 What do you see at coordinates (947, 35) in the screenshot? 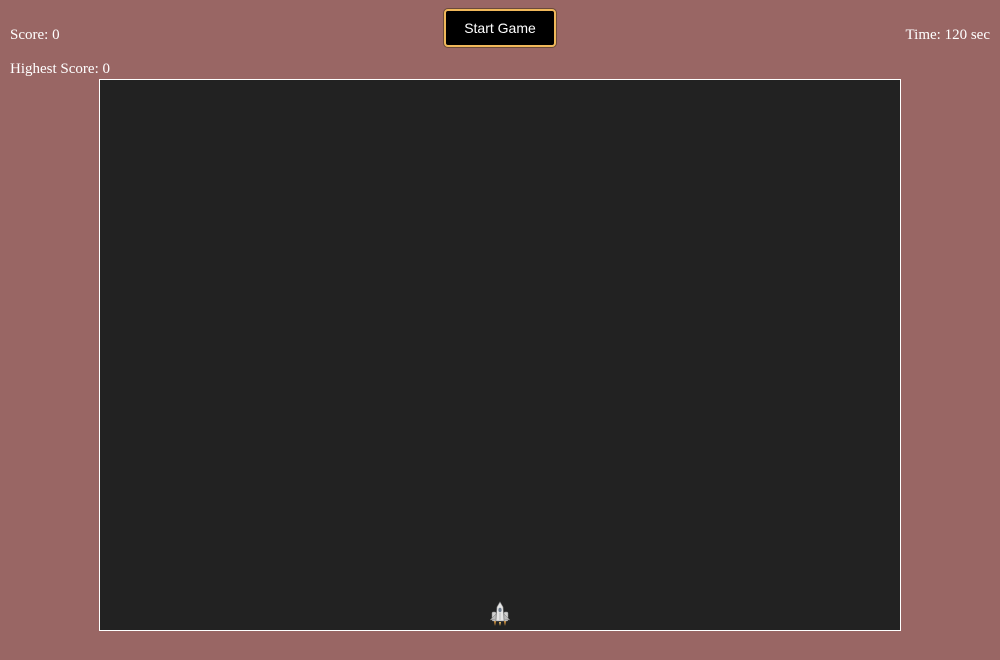
I see `timer-label: Time: 120 sec` at bounding box center [947, 35].